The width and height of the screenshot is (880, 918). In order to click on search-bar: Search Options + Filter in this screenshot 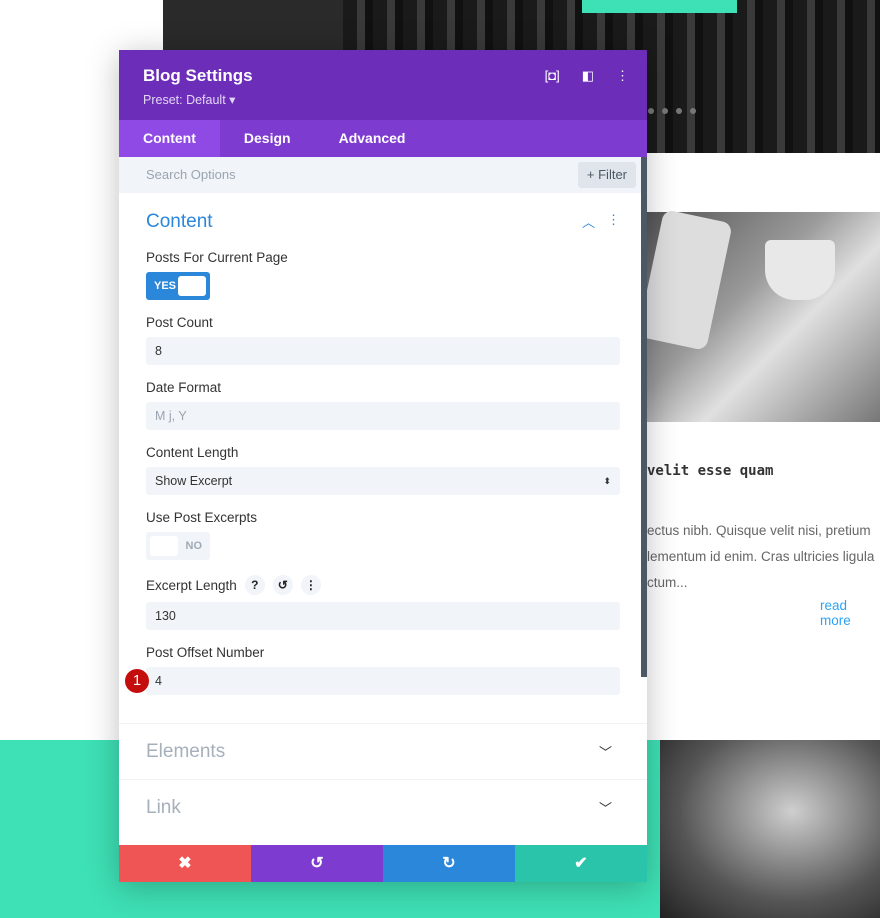, I will do `click(383, 175)`.